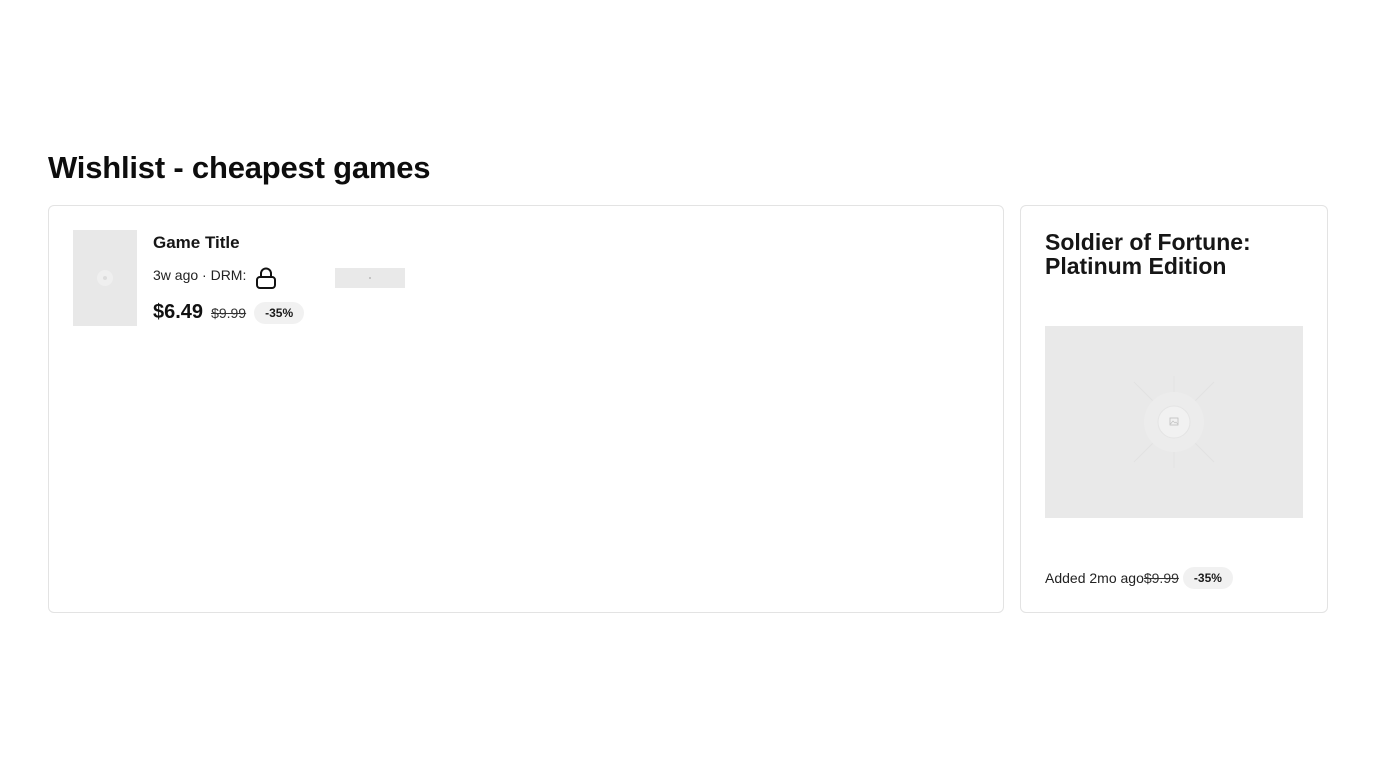 The image size is (1376, 768). I want to click on added-date: Added 2mo ago, so click(1094, 578).